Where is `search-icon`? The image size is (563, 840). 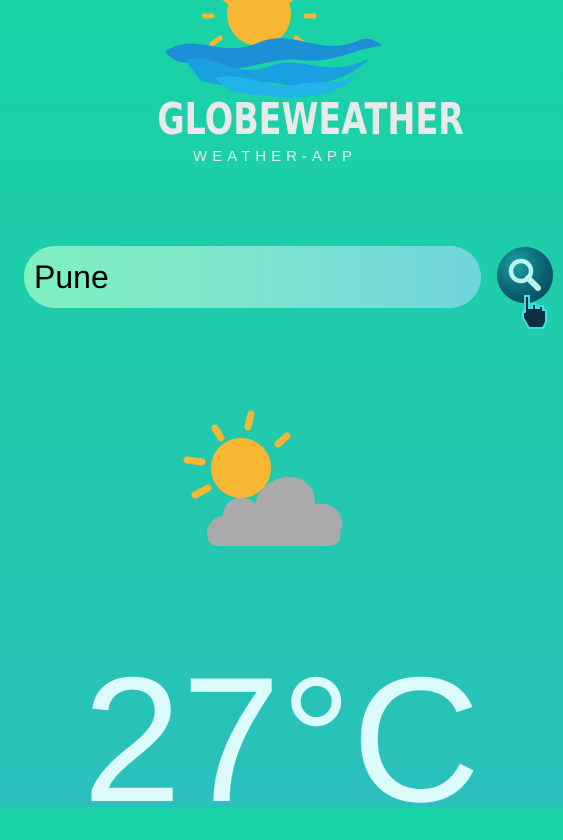
search-icon is located at coordinates (524, 274).